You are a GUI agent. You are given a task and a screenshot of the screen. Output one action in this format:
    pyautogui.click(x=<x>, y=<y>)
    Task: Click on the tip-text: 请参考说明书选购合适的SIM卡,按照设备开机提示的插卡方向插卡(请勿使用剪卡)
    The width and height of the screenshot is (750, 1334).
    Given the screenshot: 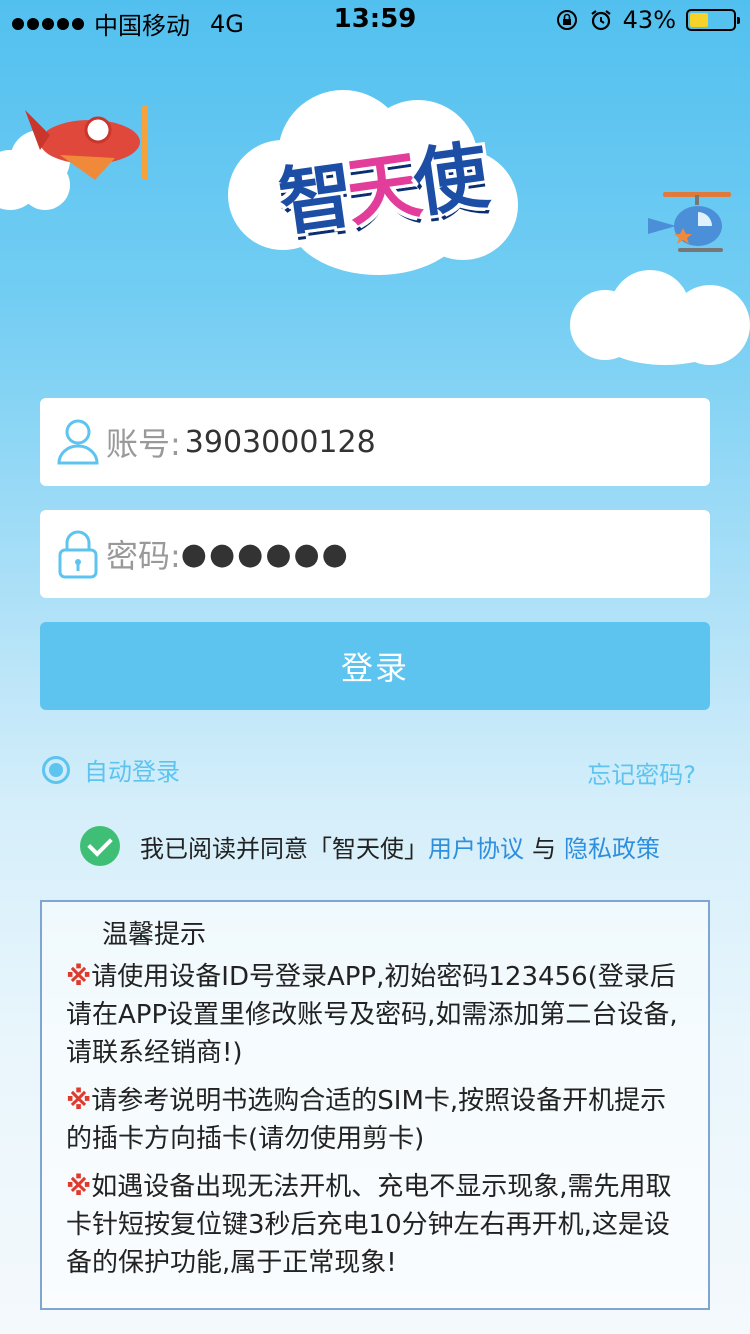 What is the action you would take?
    pyautogui.click(x=366, y=1120)
    